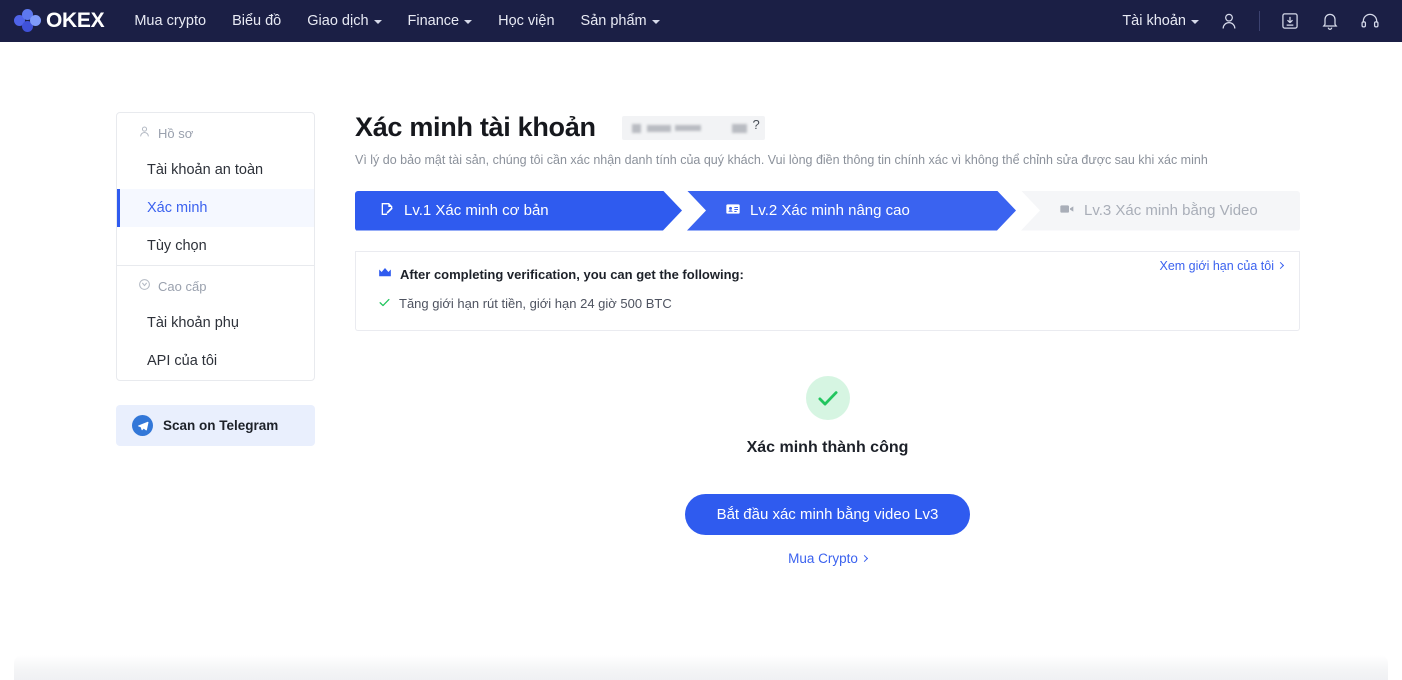 This screenshot has height=680, width=1402. I want to click on shield-icon, so click(144, 286).